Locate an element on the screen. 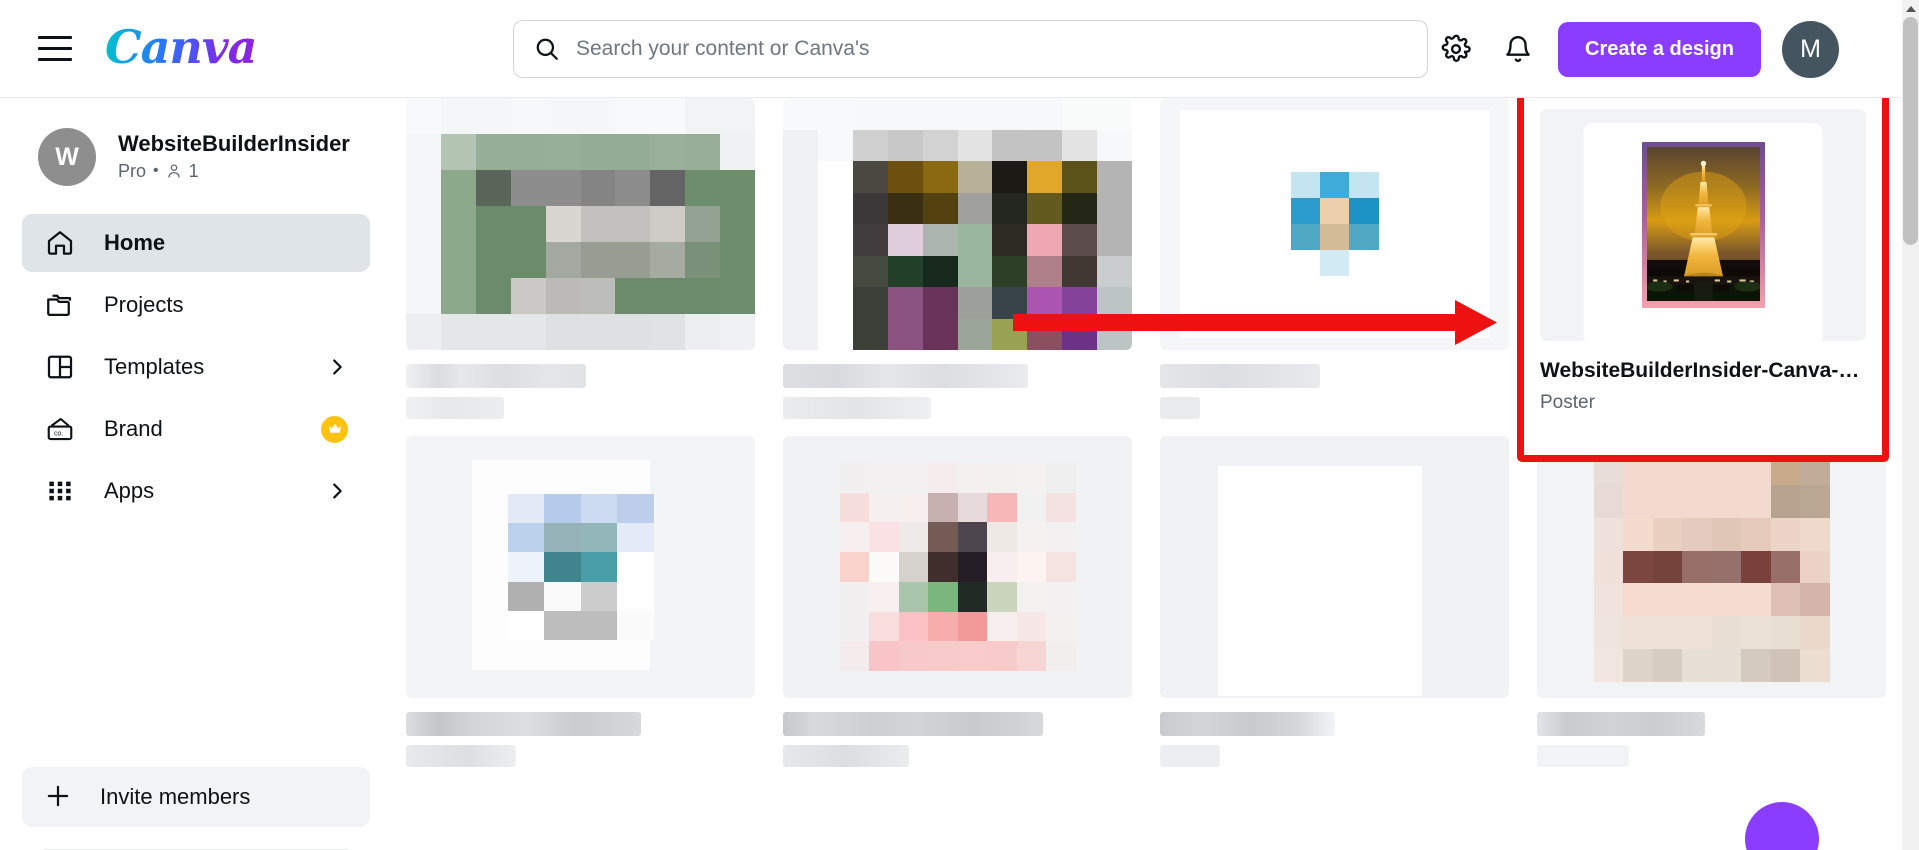  floating-action-button is located at coordinates (1782, 826).